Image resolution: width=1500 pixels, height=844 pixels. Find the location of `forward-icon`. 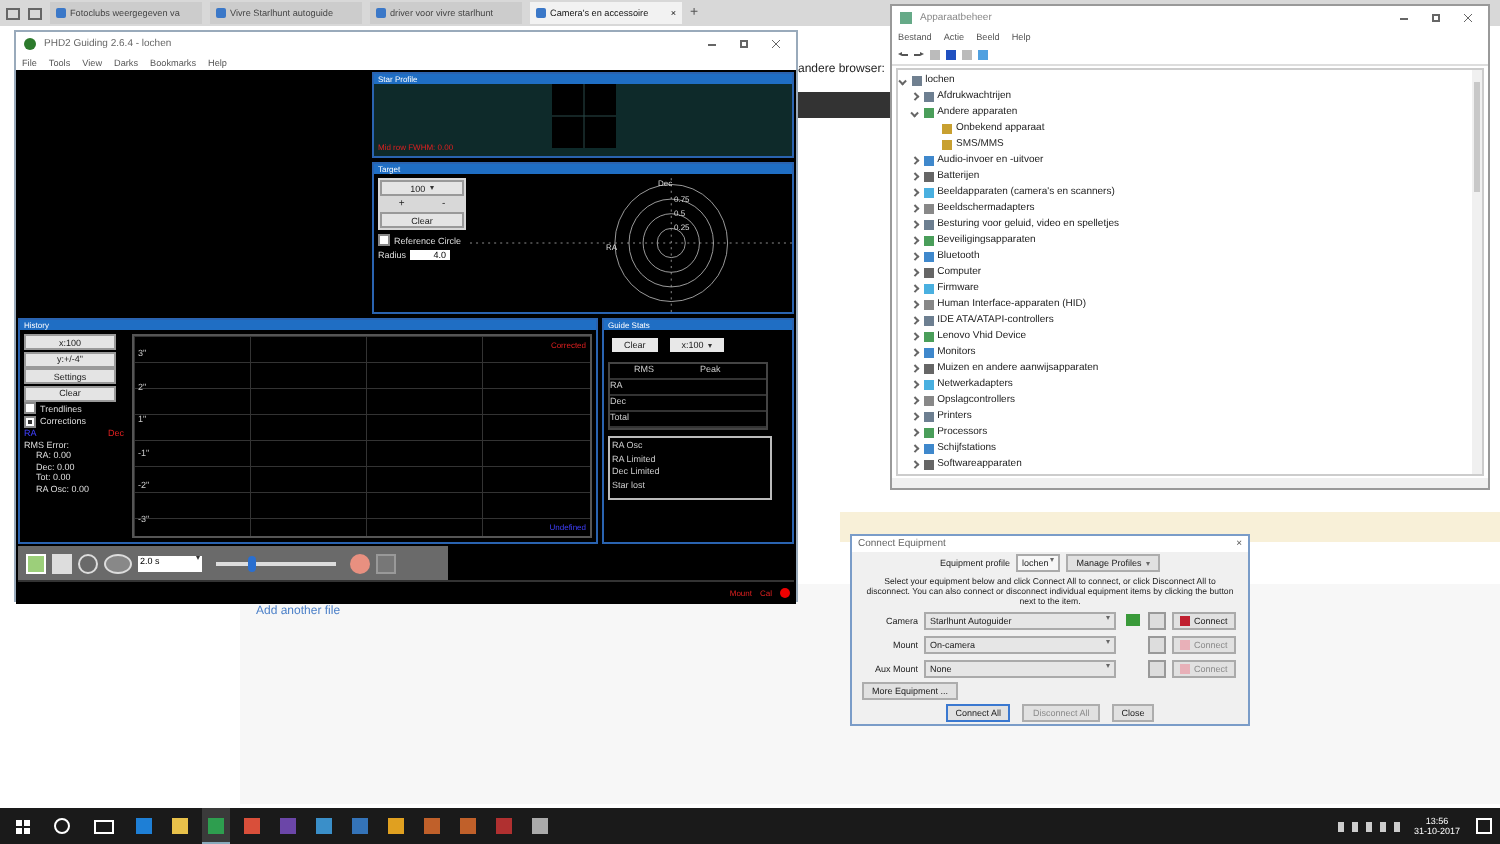

forward-icon is located at coordinates (919, 54).